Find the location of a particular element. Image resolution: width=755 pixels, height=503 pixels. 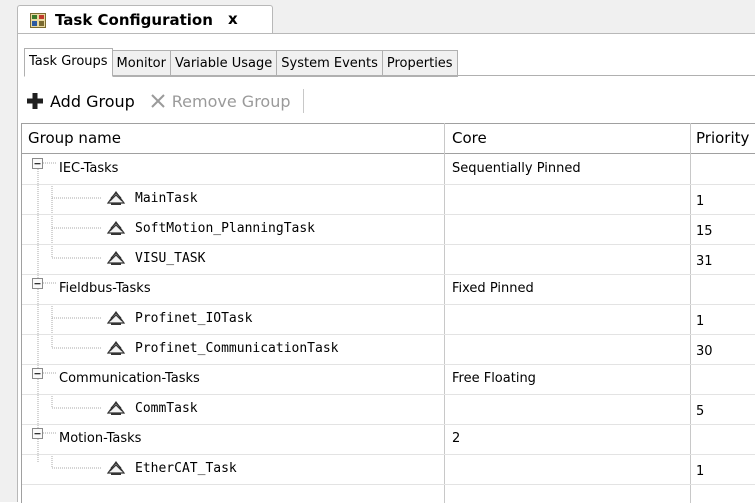

group-name: Motion-Tasks is located at coordinates (100, 438).